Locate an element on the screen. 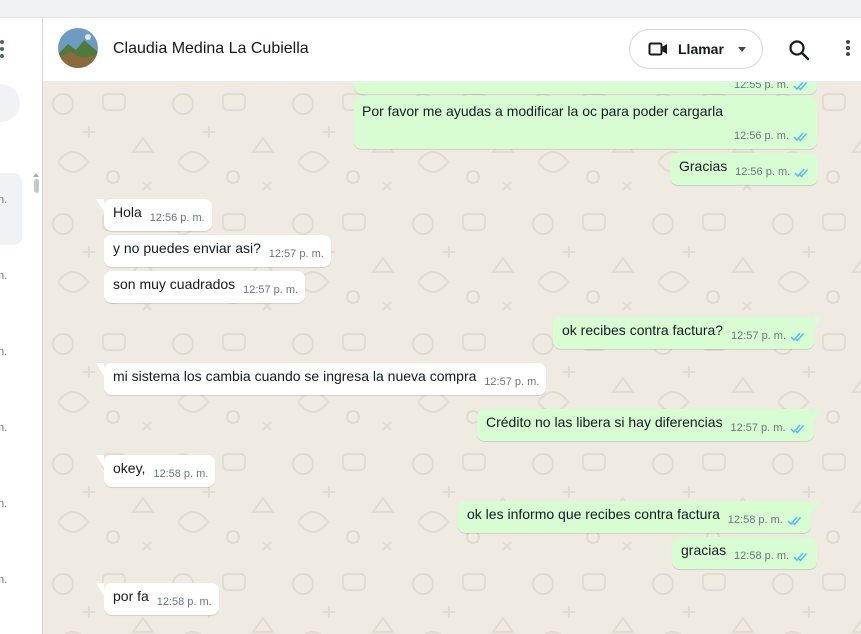 This screenshot has height=634, width=861. search-icon is located at coordinates (799, 50).